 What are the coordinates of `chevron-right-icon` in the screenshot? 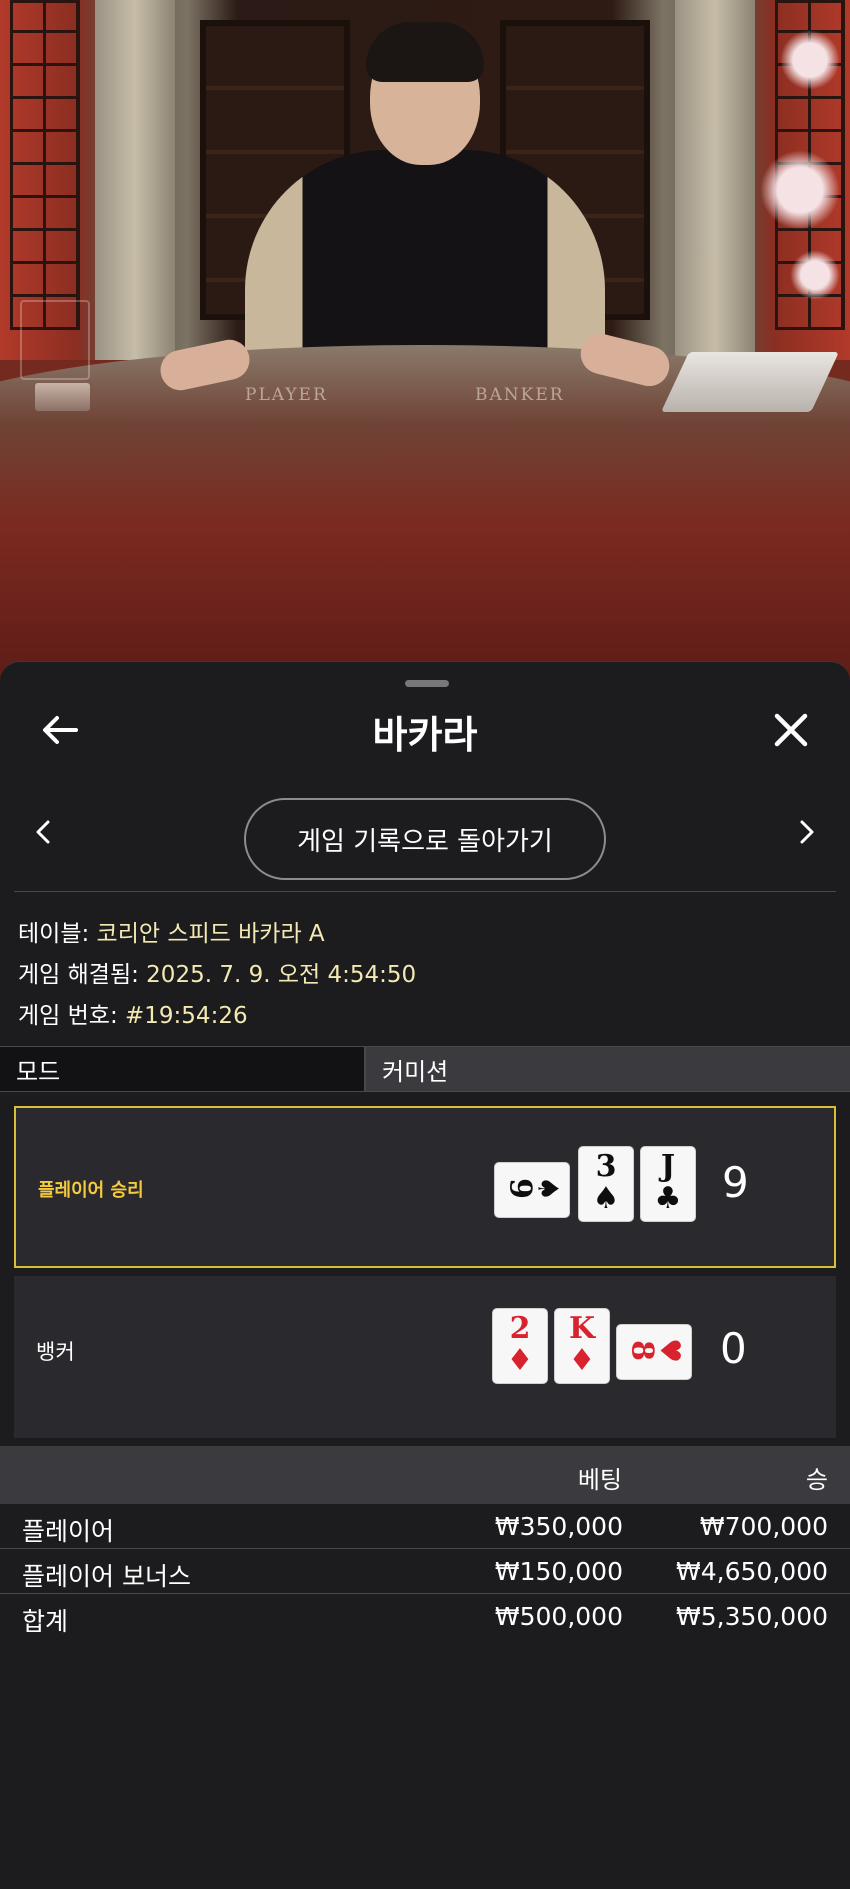 It's located at (807, 832).